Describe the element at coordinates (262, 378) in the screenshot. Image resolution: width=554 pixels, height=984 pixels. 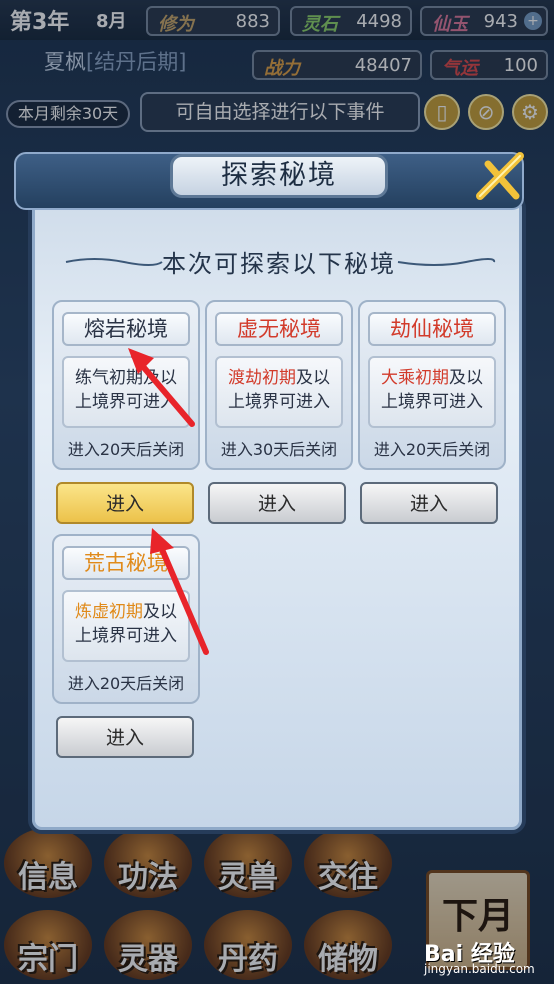
I see `realm-requirement-highlight: 渡劫初期` at that location.